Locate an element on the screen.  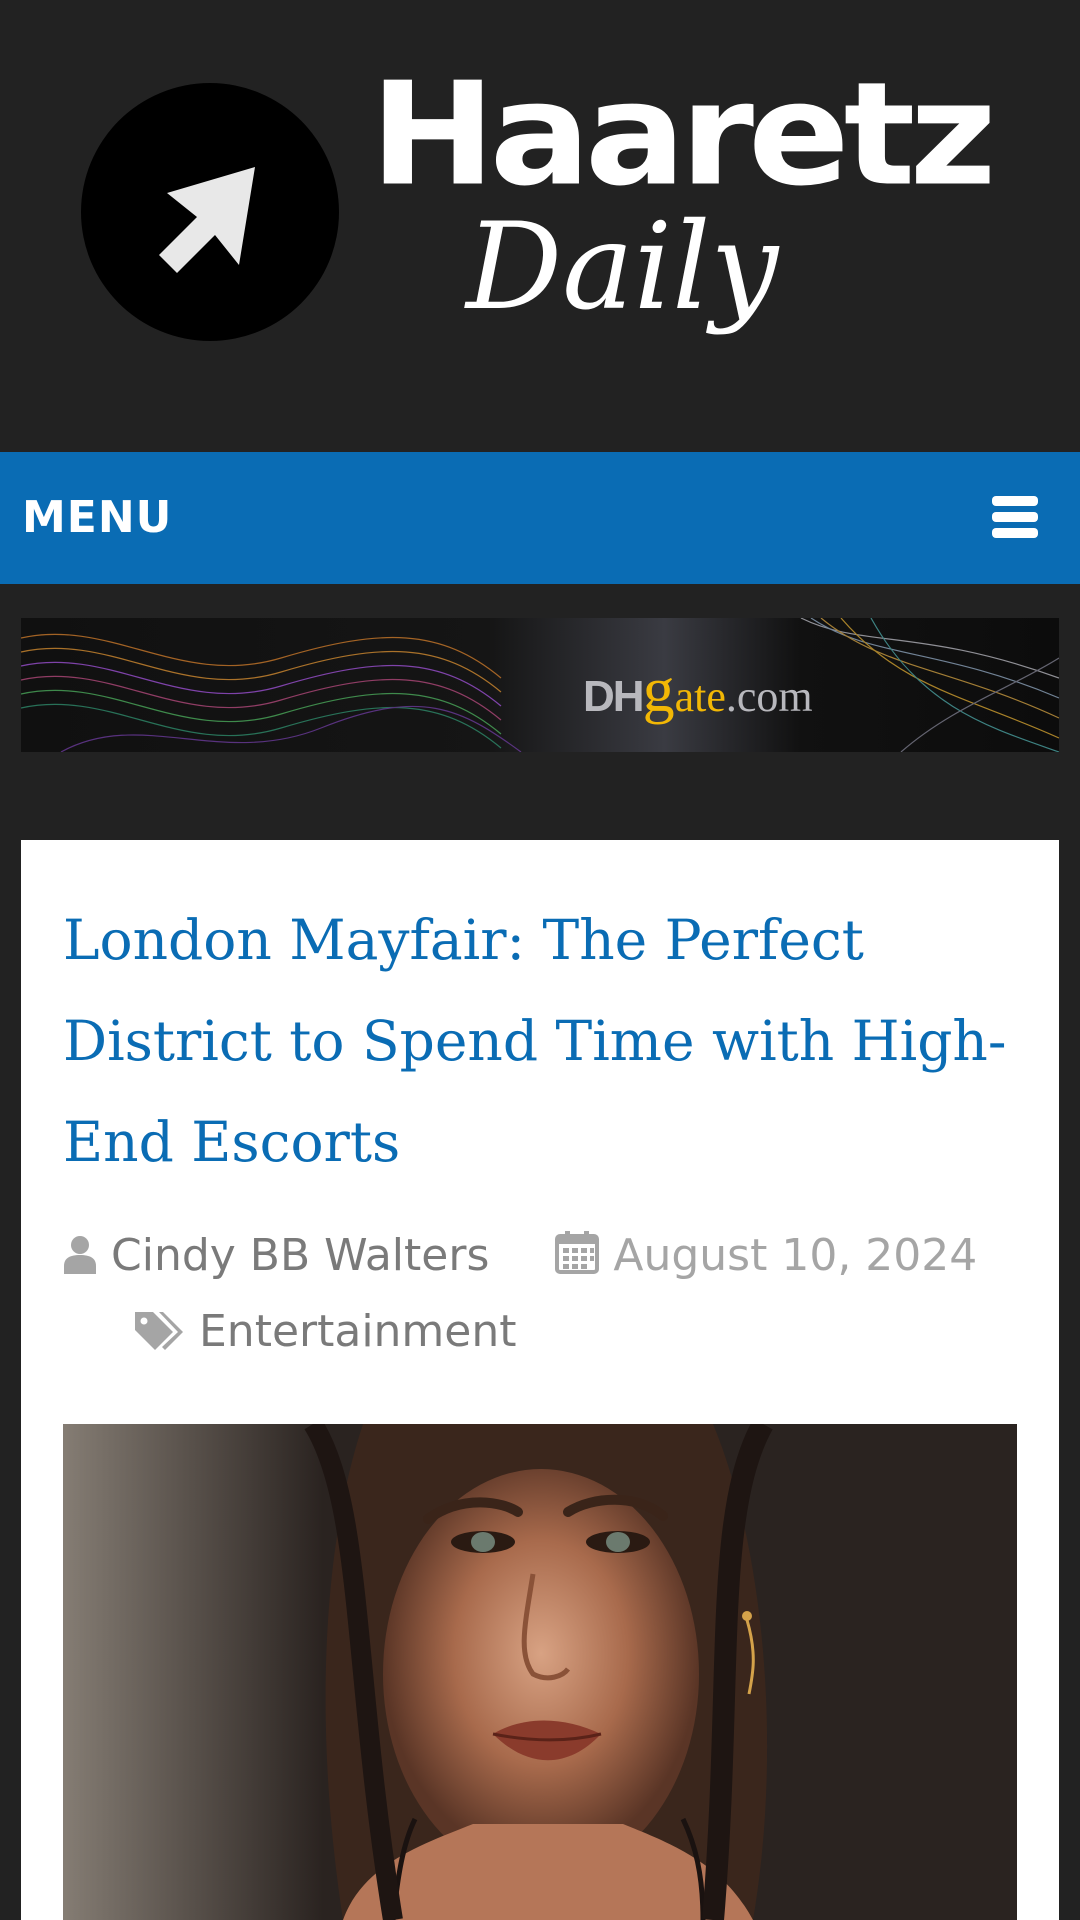
post-meta: Cindy BB Walters August 10, 2024 Enterta is located at coordinates (548, 1296).